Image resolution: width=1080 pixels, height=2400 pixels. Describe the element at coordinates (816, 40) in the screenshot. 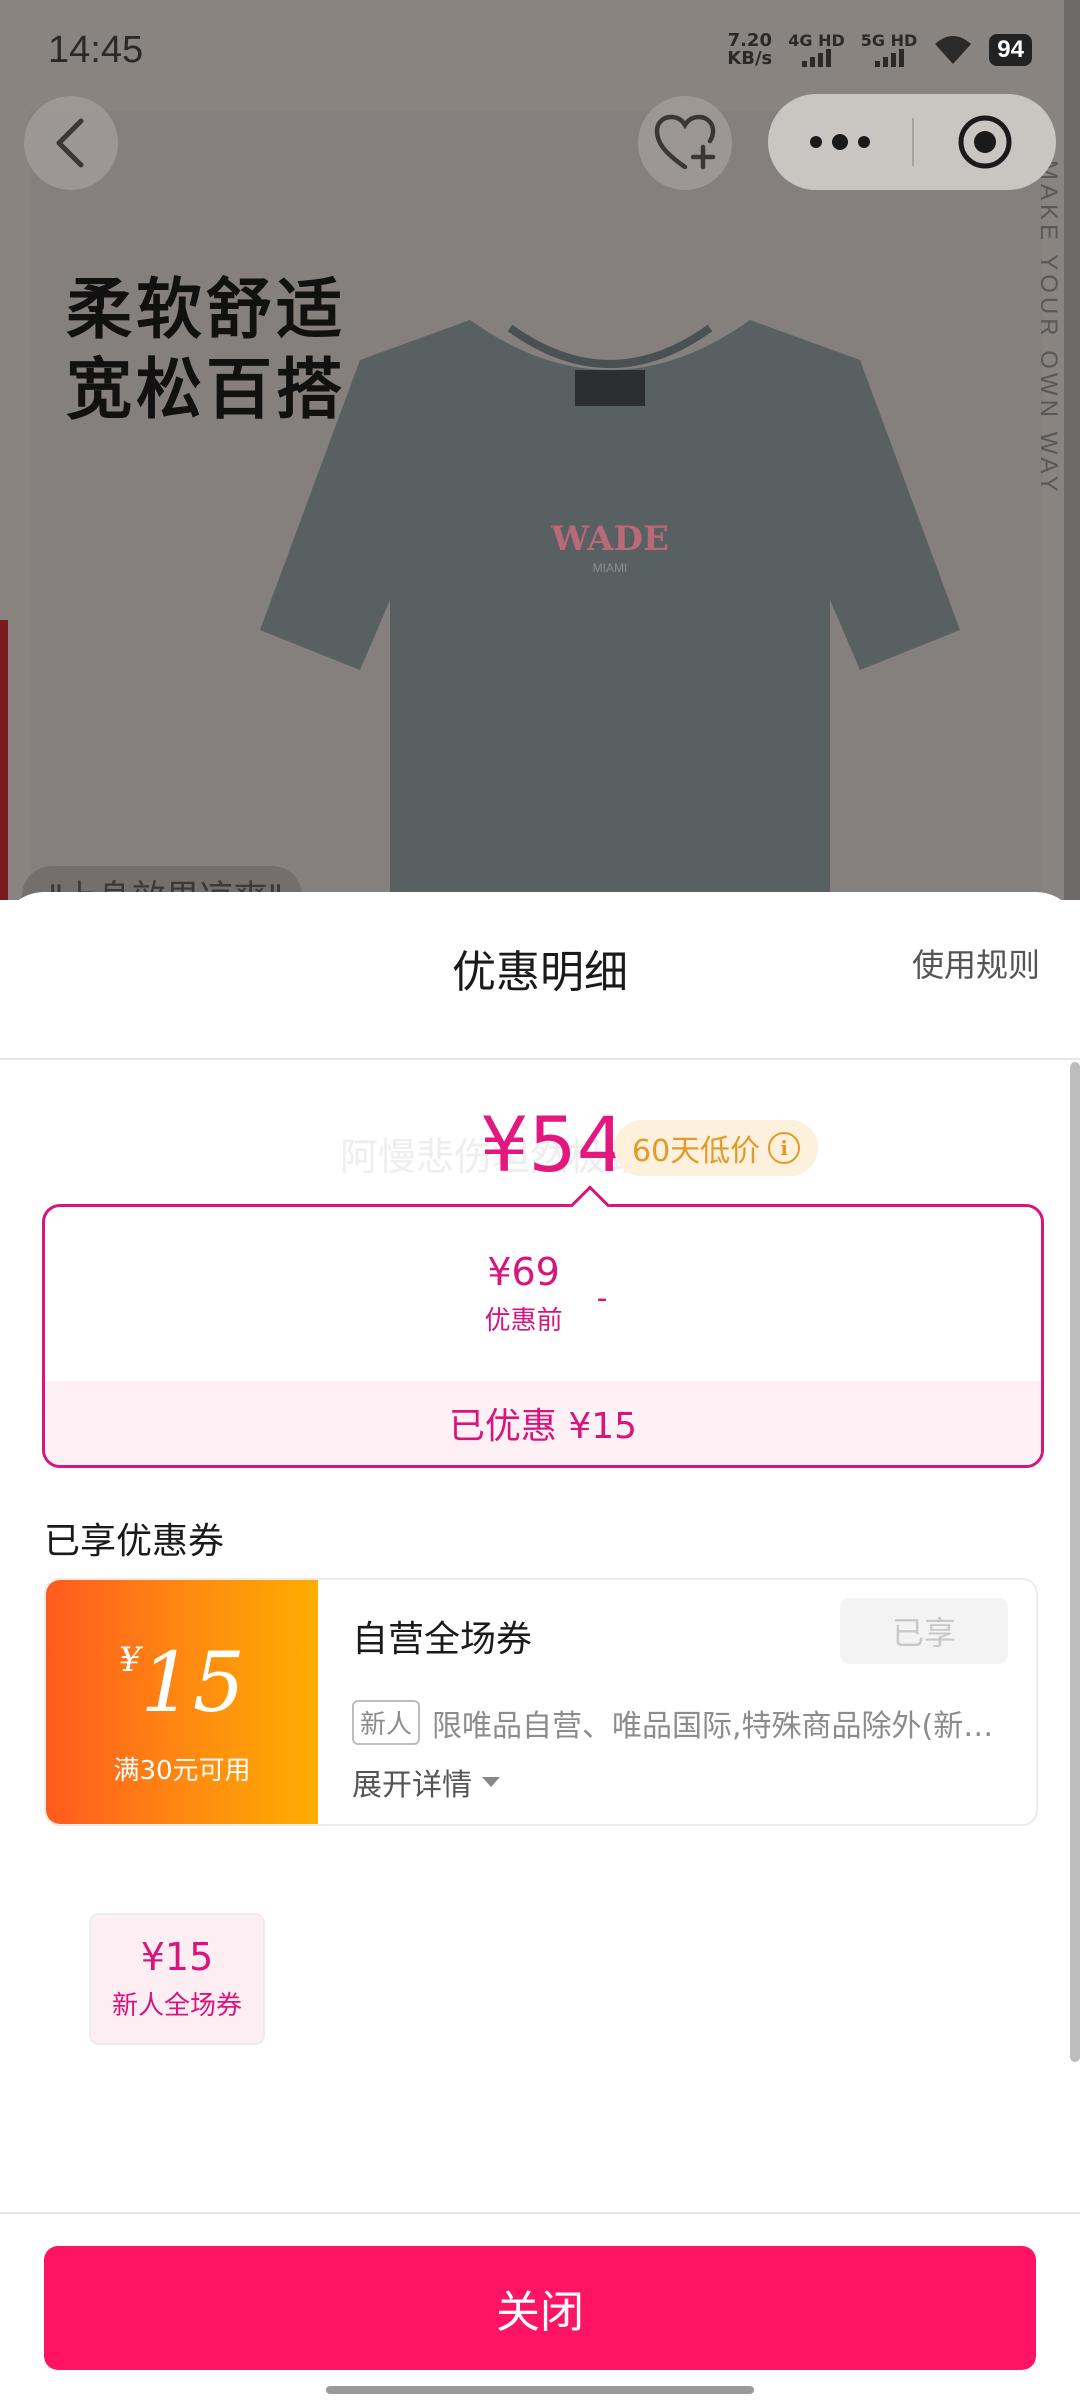

I see `sim1-label: 4G HD` at that location.